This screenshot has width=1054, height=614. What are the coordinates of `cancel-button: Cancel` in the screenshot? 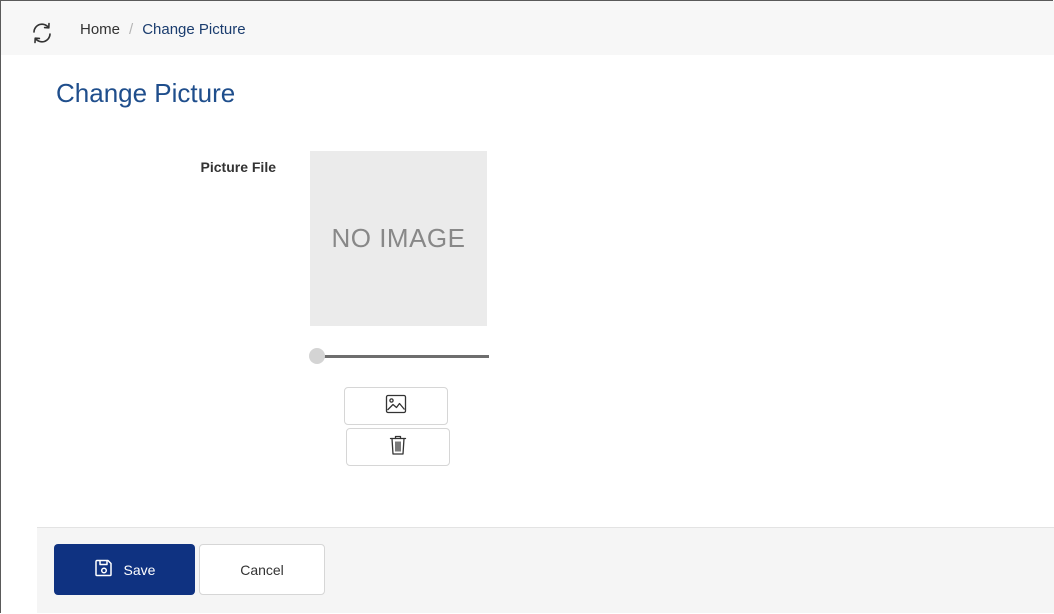 It's located at (262, 569).